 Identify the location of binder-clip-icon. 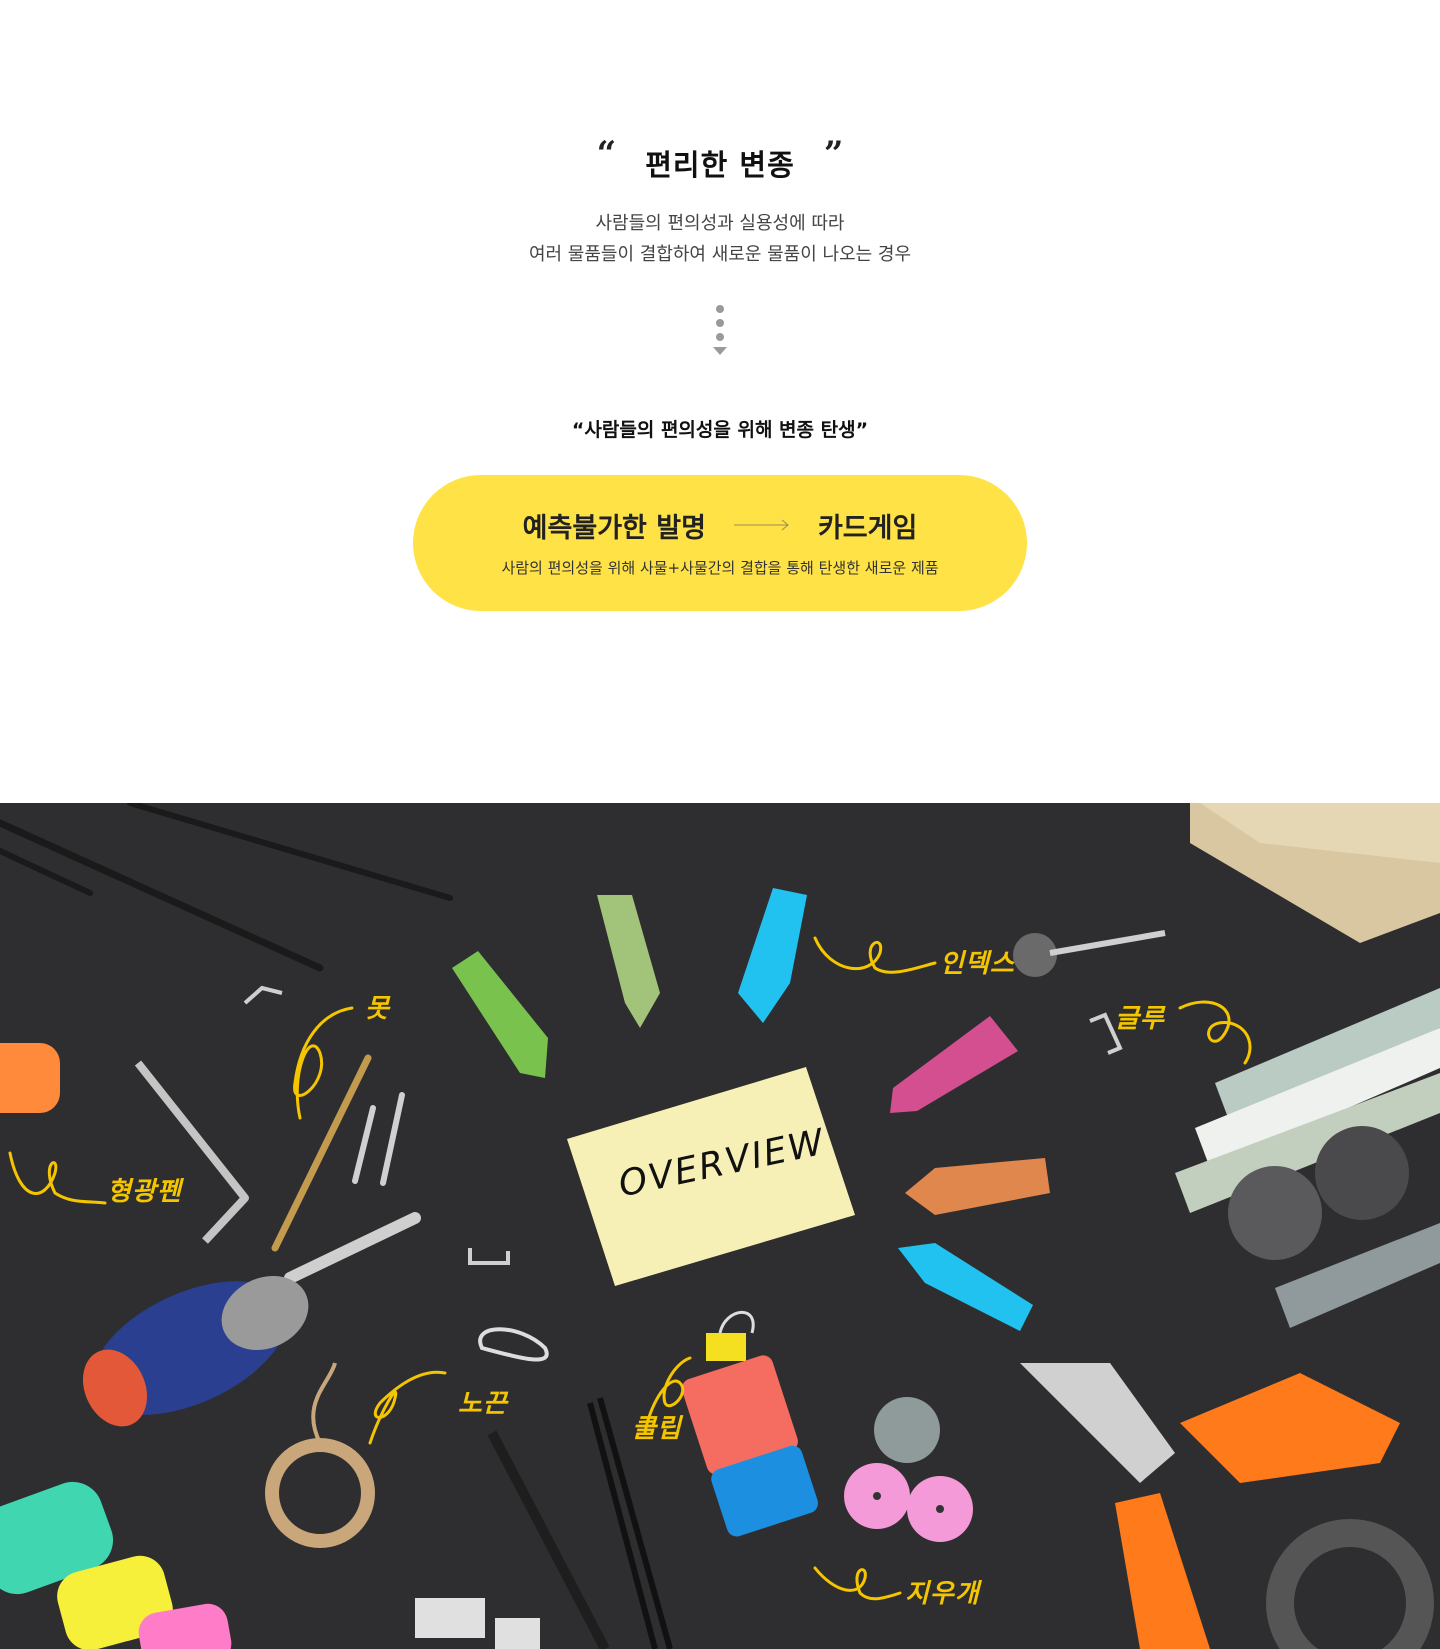
(726, 1347).